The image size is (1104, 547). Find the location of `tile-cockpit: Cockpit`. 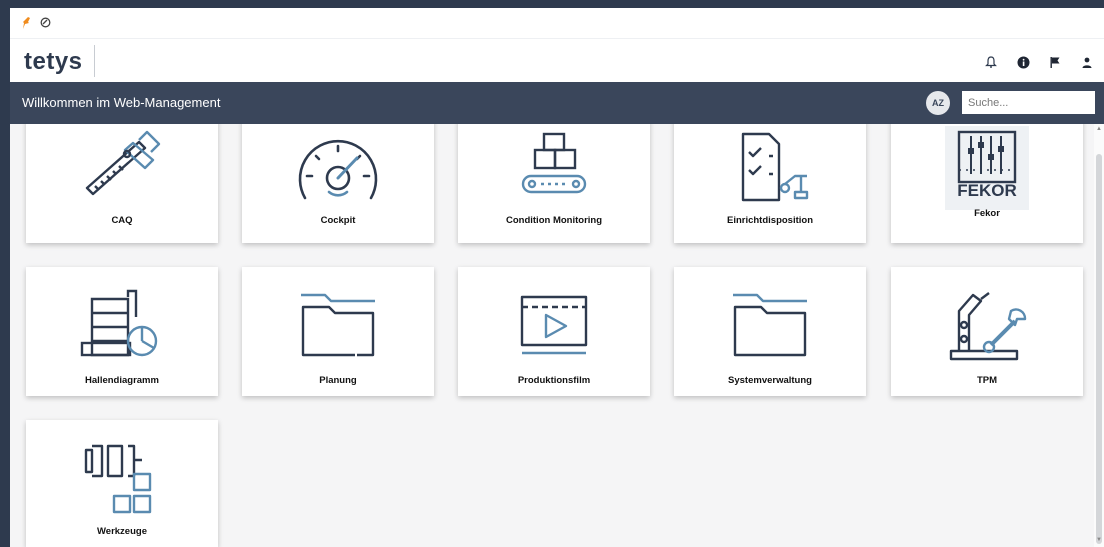

tile-cockpit: Cockpit is located at coordinates (338, 183).